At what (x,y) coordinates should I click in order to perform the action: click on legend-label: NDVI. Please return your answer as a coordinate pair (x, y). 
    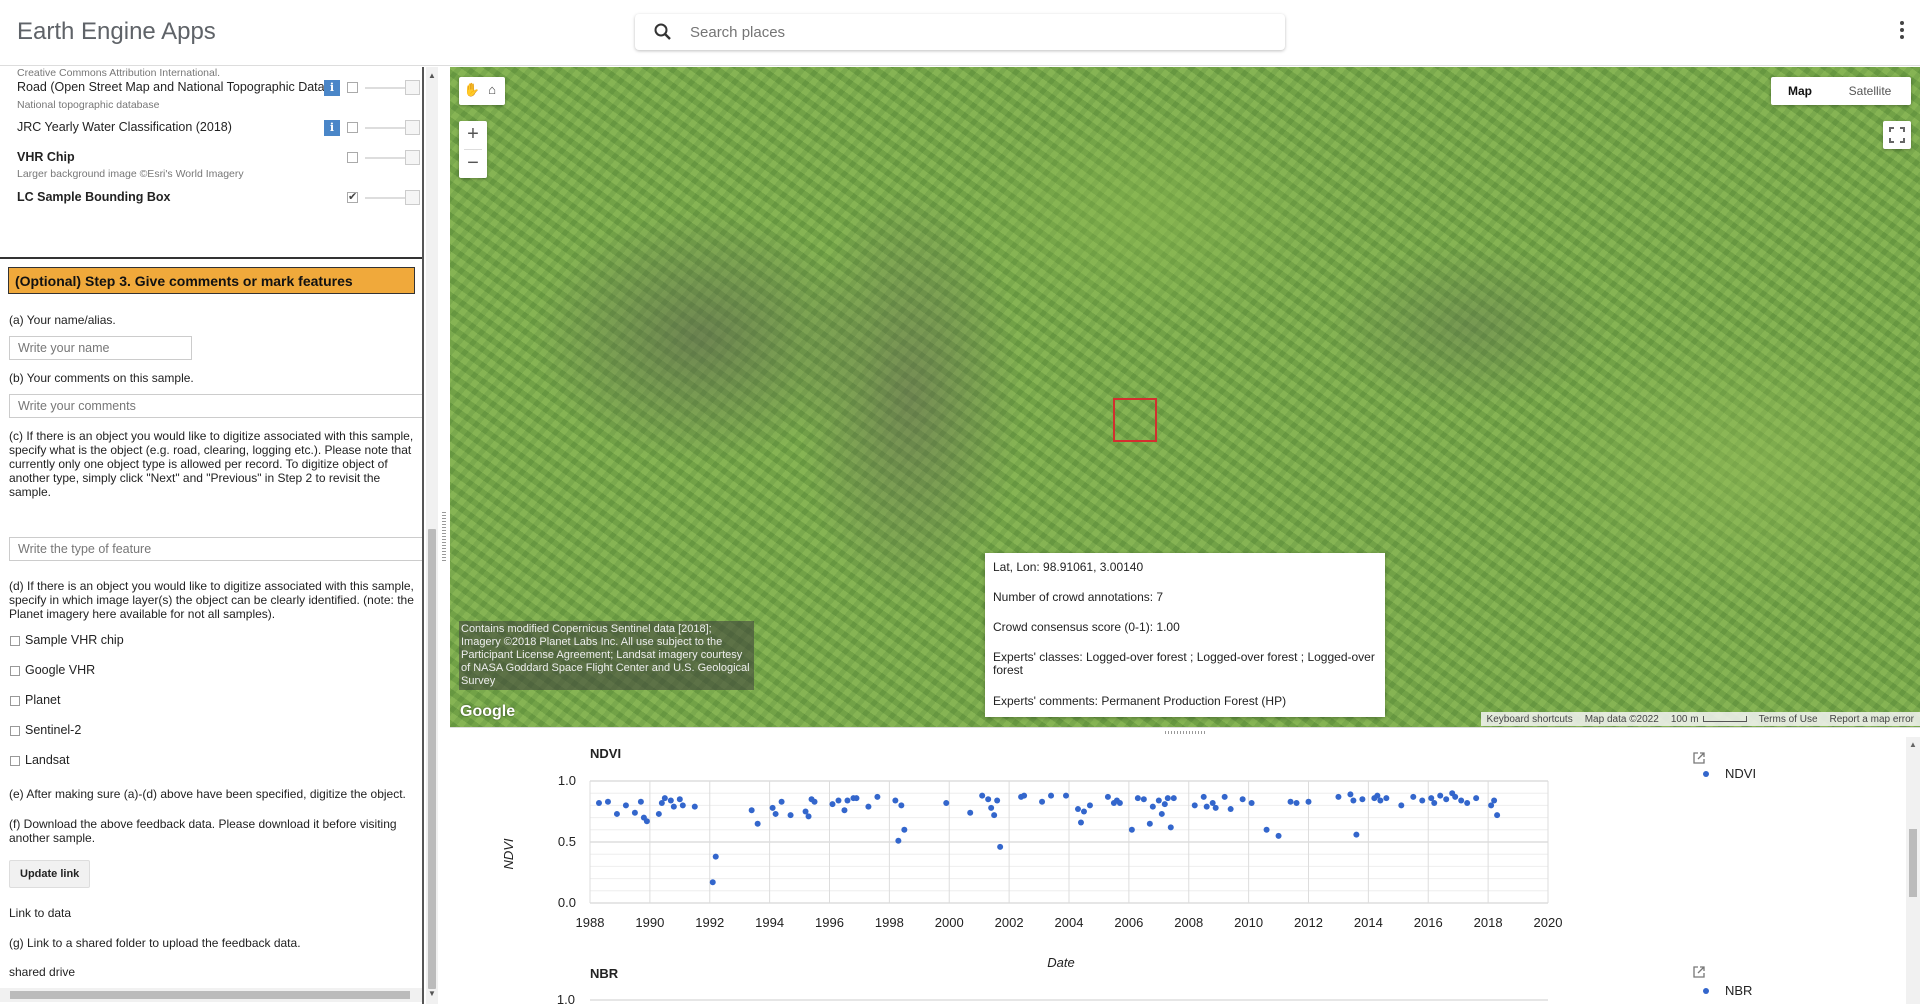
    Looking at the image, I should click on (1740, 773).